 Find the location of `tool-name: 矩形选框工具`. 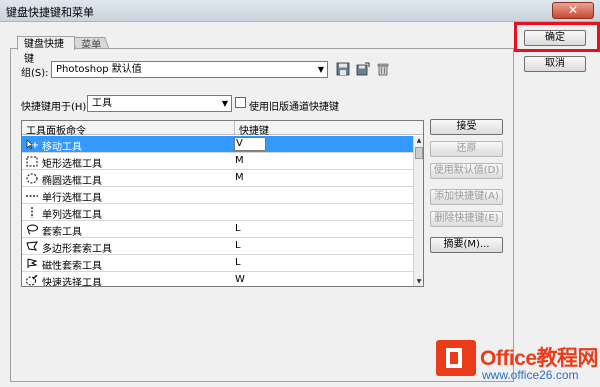

tool-name: 矩形选框工具 is located at coordinates (72, 164).